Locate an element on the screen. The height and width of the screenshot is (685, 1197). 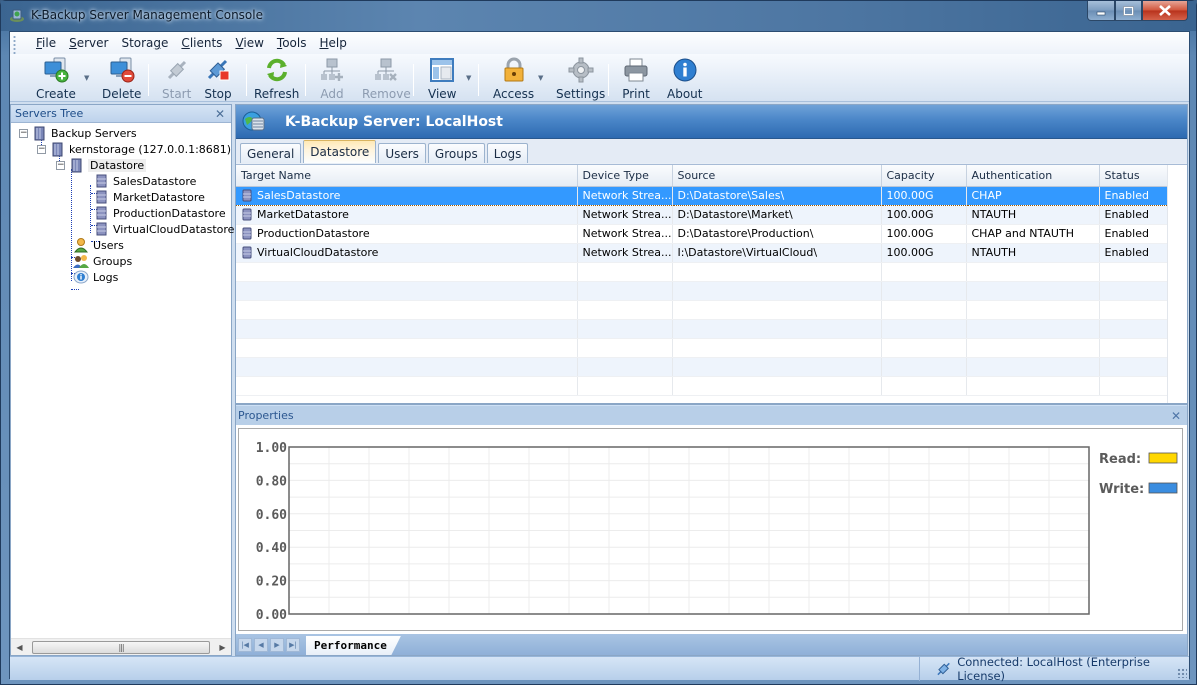
grid-vertical-scrollbar is located at coordinates (1177, 284).